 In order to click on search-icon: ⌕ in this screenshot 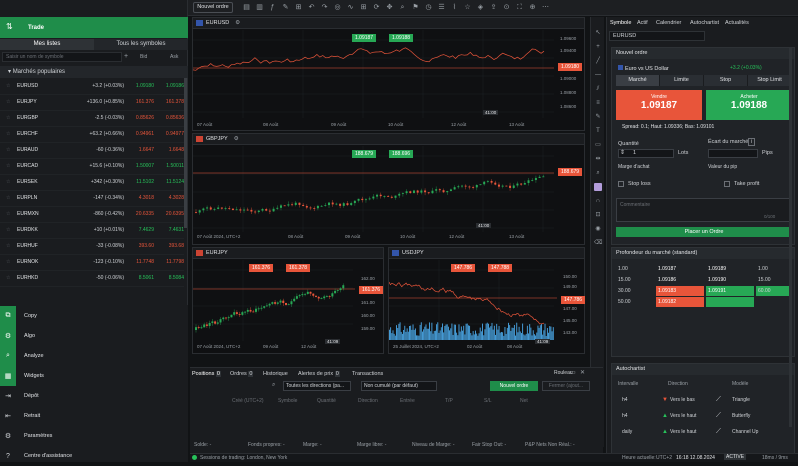, I will do `click(273, 385)`.